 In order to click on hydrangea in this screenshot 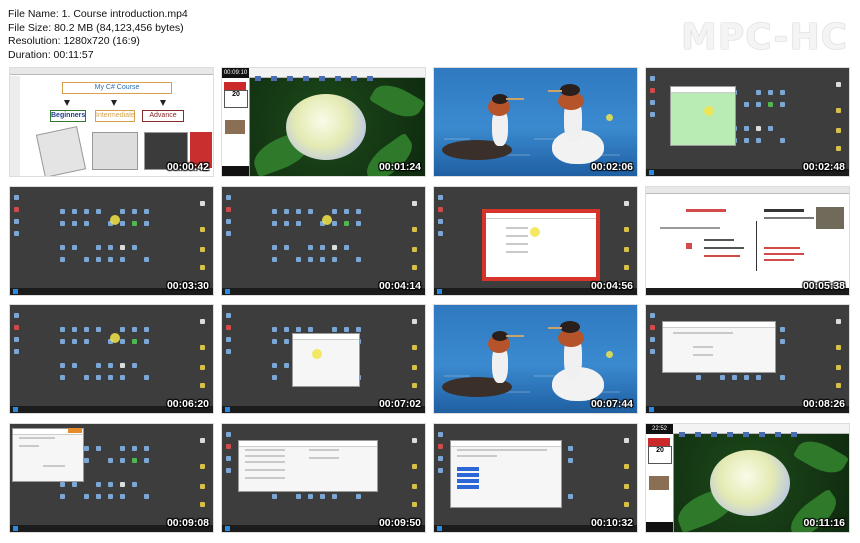, I will do `click(750, 483)`.